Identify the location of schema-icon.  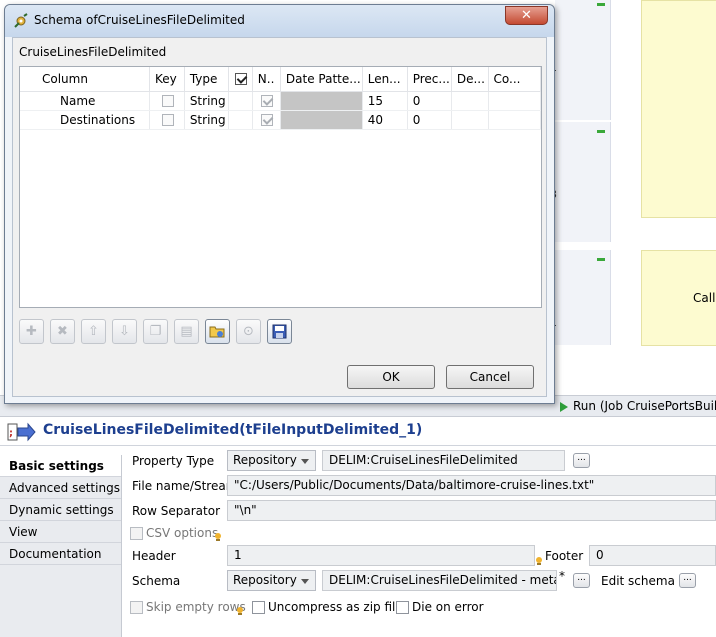
(21, 20).